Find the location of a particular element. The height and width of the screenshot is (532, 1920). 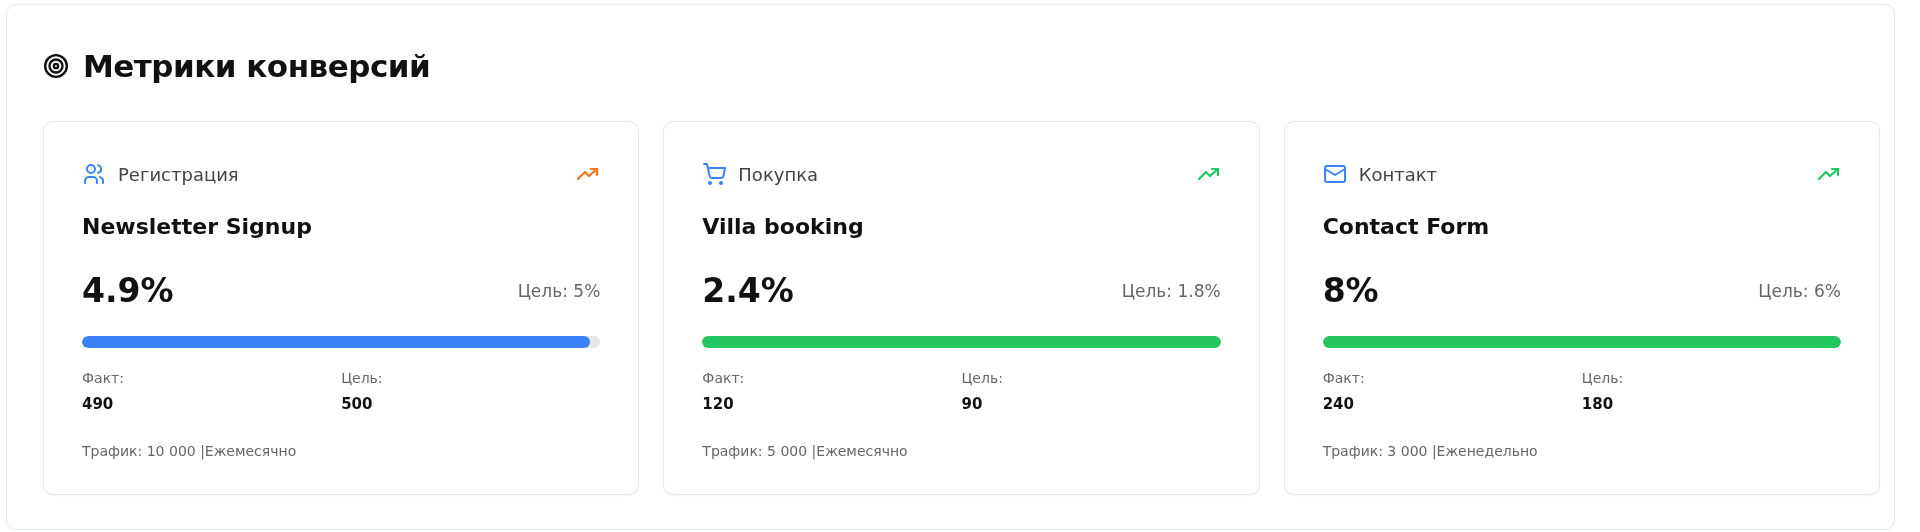

cart-icon is located at coordinates (714, 174).